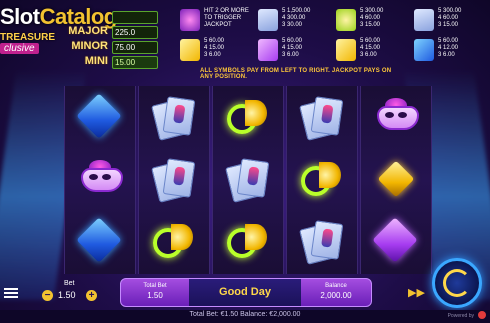 This screenshot has width=490, height=323. What do you see at coordinates (268, 50) in the screenshot?
I see `purple-gem-symbol-icon` at bounding box center [268, 50].